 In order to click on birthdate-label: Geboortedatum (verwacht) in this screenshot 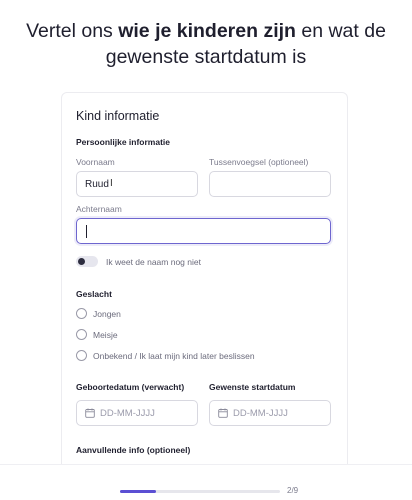, I will do `click(130, 387)`.